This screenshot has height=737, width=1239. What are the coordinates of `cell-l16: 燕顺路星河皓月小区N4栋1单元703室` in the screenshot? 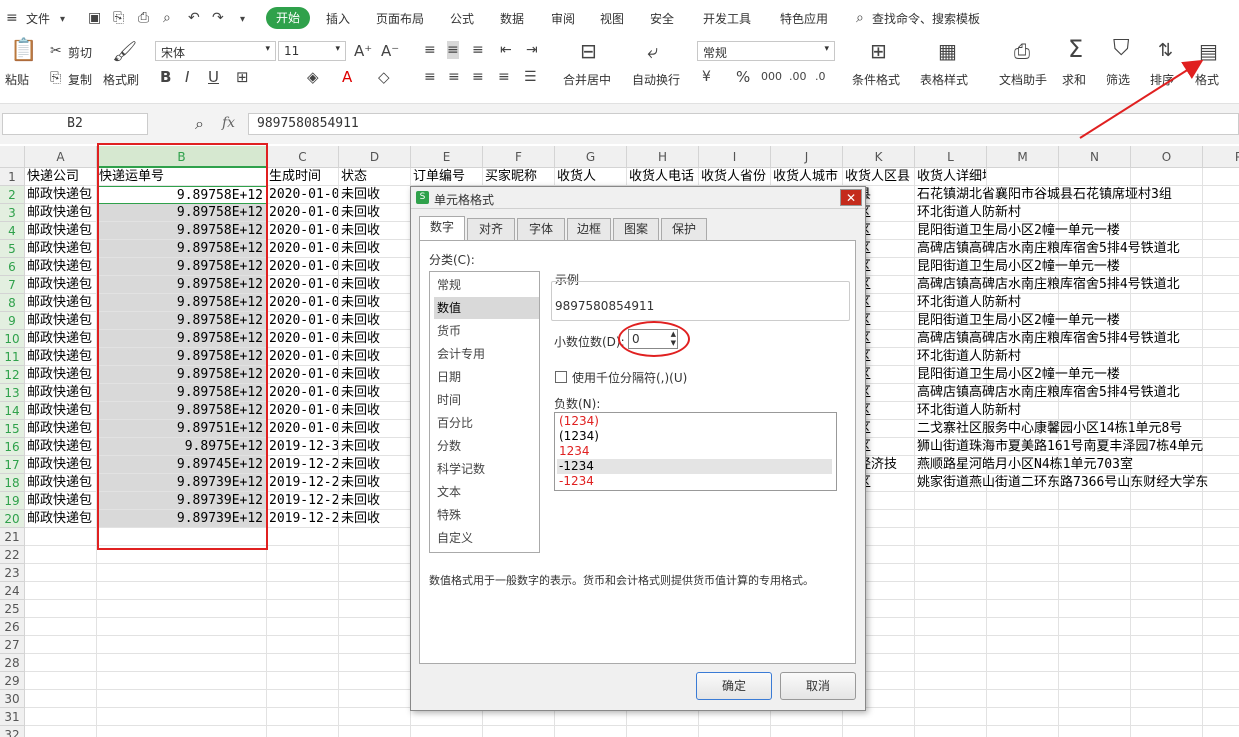 It's located at (1024, 465).